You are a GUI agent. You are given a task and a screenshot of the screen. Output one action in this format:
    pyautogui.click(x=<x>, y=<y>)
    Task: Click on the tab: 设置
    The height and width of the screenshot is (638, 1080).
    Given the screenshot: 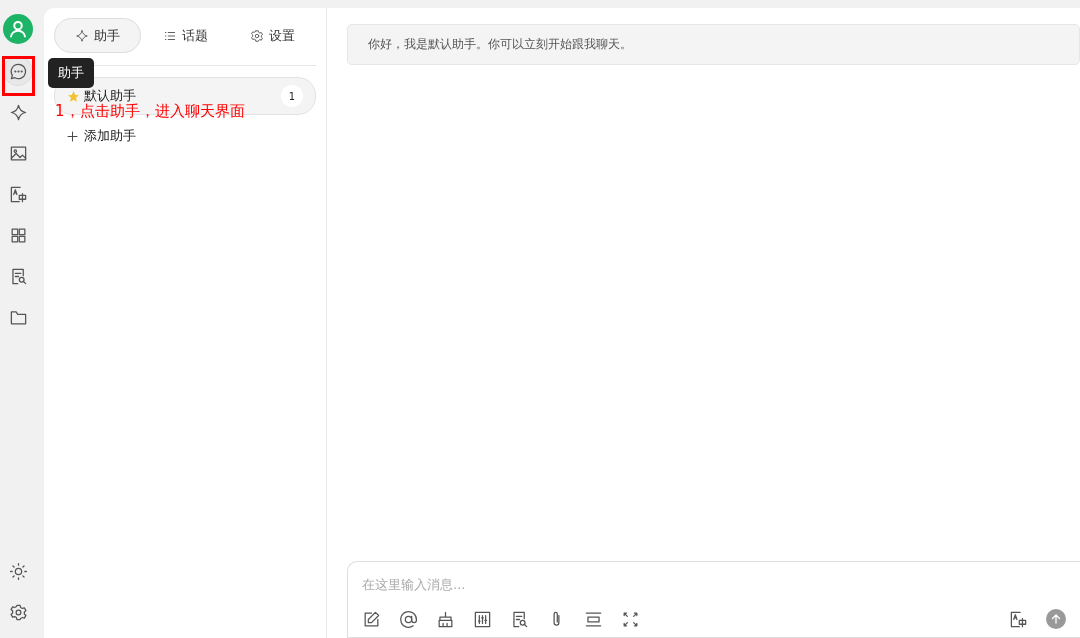 What is the action you would take?
    pyautogui.click(x=272, y=35)
    